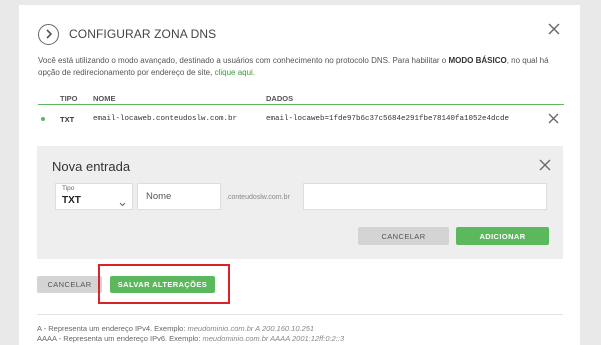  Describe the element at coordinates (104, 98) in the screenshot. I see `header-nome: NOME` at that location.